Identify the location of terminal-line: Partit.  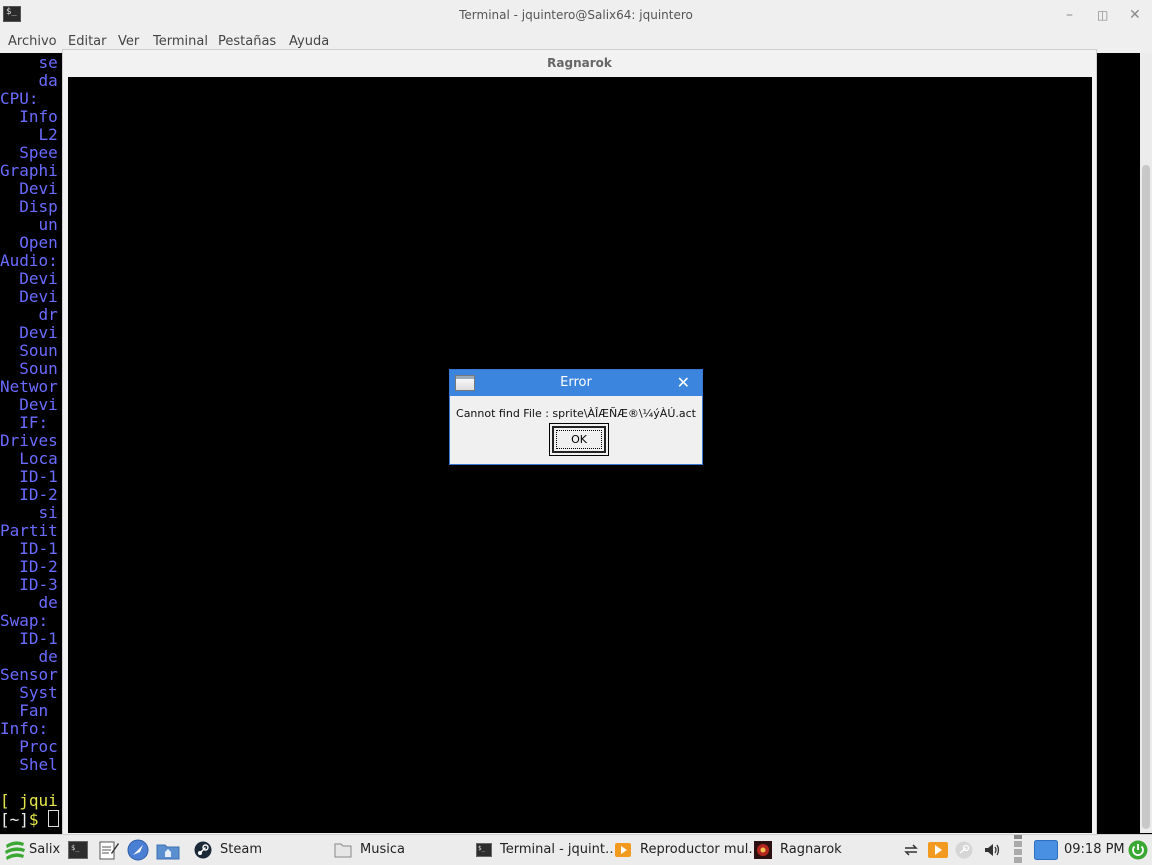
(29, 530).